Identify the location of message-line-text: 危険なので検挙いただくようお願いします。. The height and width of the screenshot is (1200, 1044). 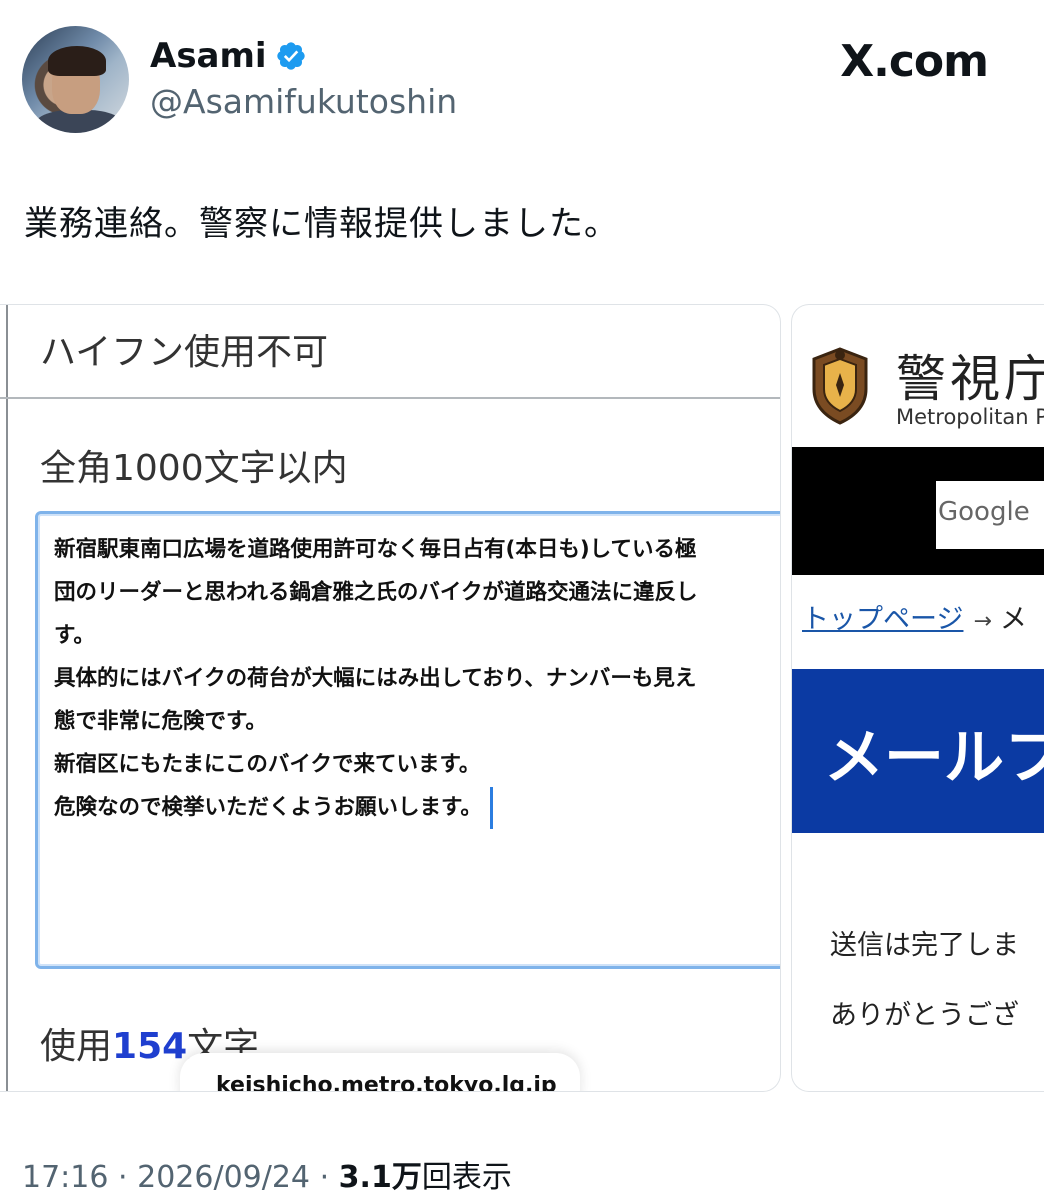
(268, 807).